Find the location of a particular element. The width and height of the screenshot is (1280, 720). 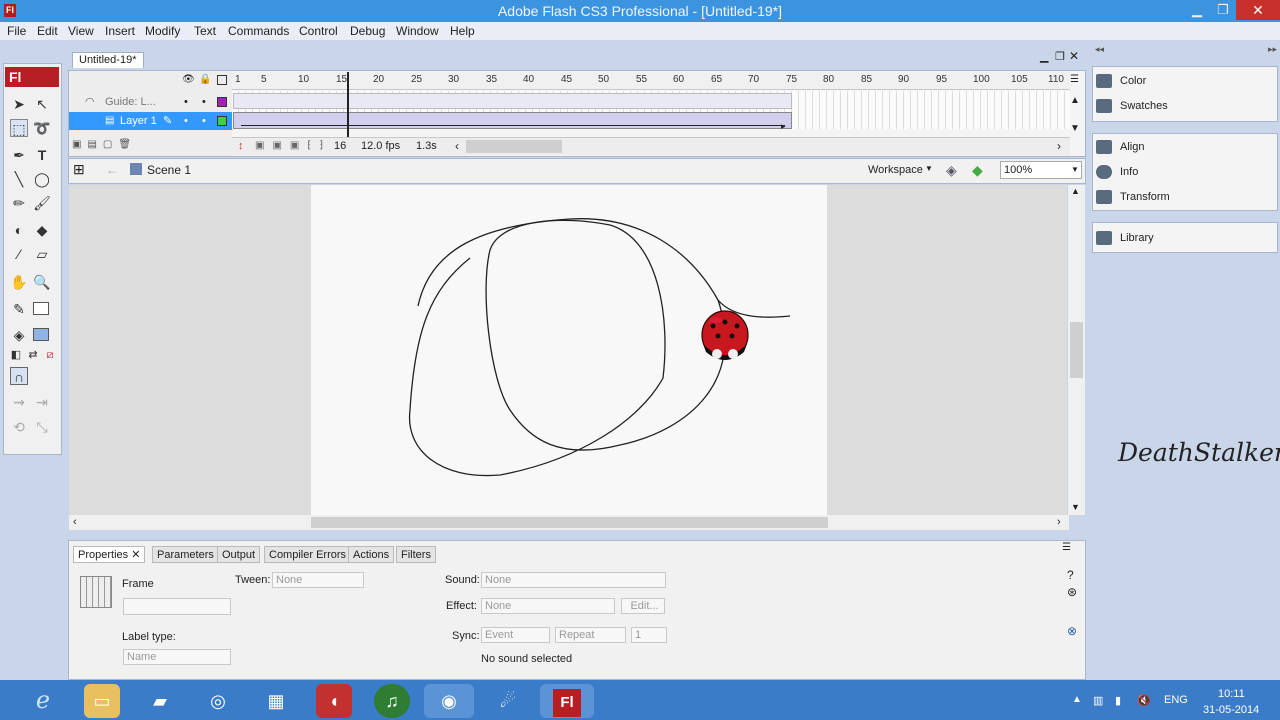

sound-select: None is located at coordinates (573, 580).